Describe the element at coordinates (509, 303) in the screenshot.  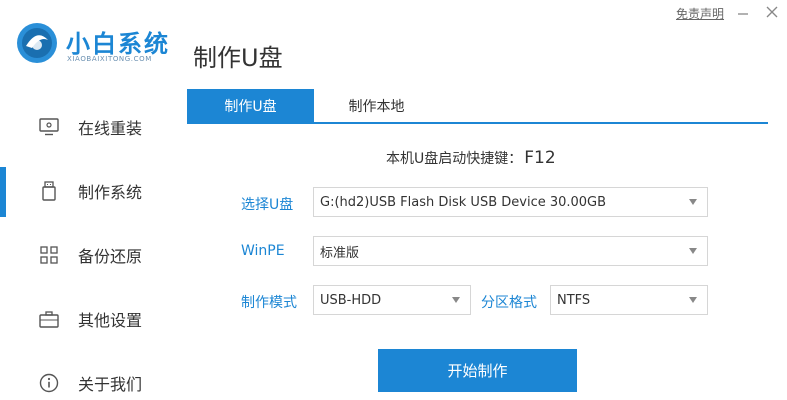
I see `format-label: 分区格式` at that location.